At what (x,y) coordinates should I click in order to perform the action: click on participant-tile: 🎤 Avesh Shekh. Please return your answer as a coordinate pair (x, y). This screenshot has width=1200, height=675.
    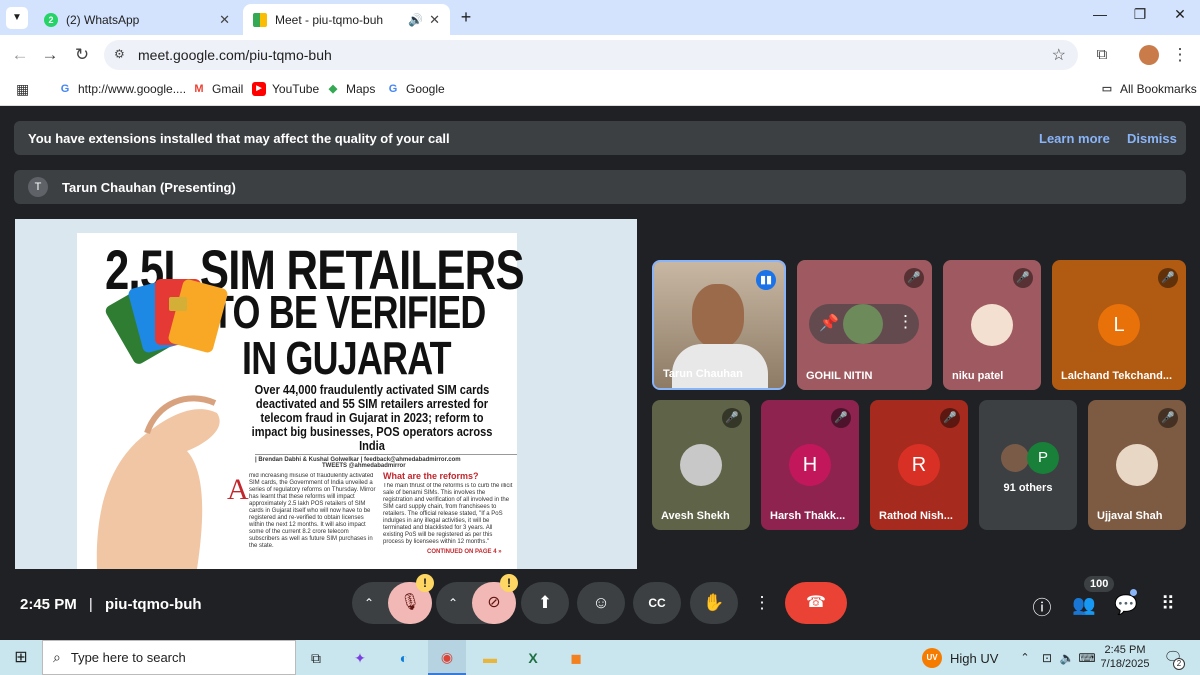
    Looking at the image, I should click on (701, 465).